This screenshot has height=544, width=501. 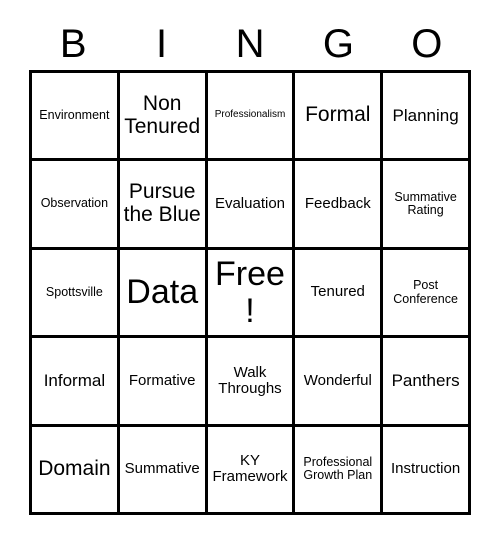 I want to click on bingo-cell: Professional Growth Plan, so click(x=339, y=471).